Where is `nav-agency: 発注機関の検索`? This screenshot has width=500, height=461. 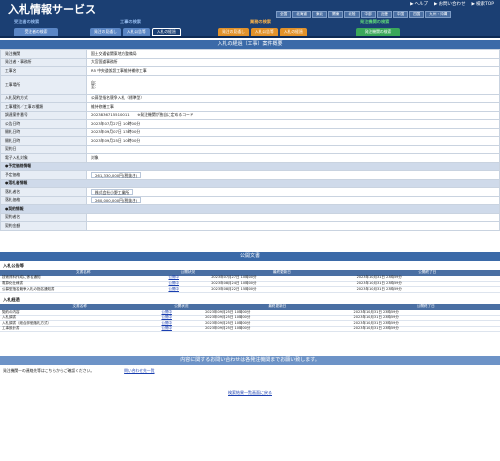 nav-agency: 発注機関の検索 is located at coordinates (378, 32).